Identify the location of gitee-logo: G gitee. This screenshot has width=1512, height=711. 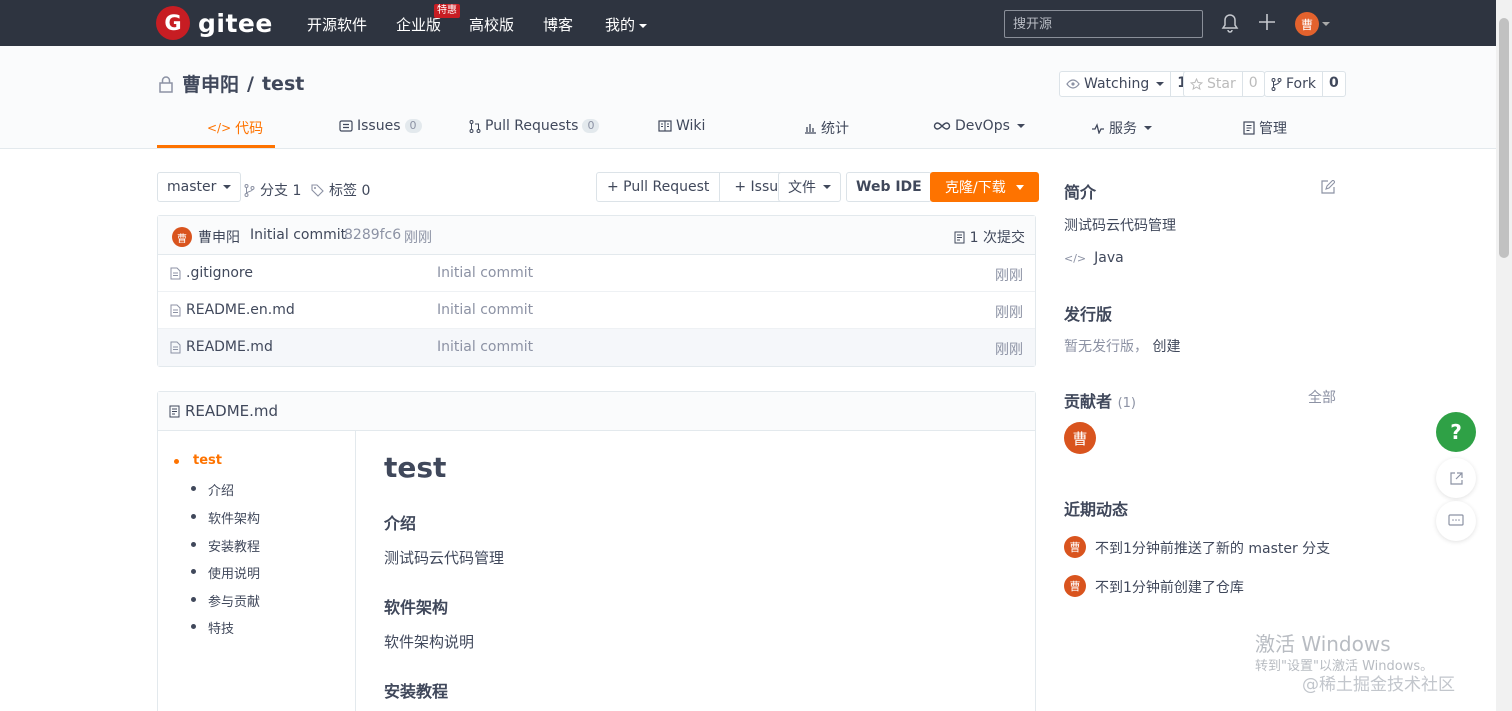
(214, 23).